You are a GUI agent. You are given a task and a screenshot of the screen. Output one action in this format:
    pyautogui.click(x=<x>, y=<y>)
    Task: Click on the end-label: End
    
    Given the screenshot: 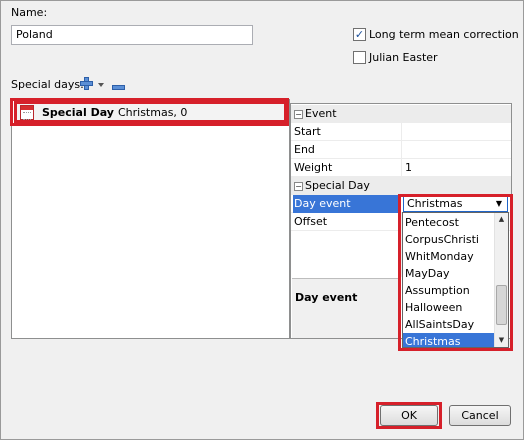 What is the action you would take?
    pyautogui.click(x=304, y=149)
    